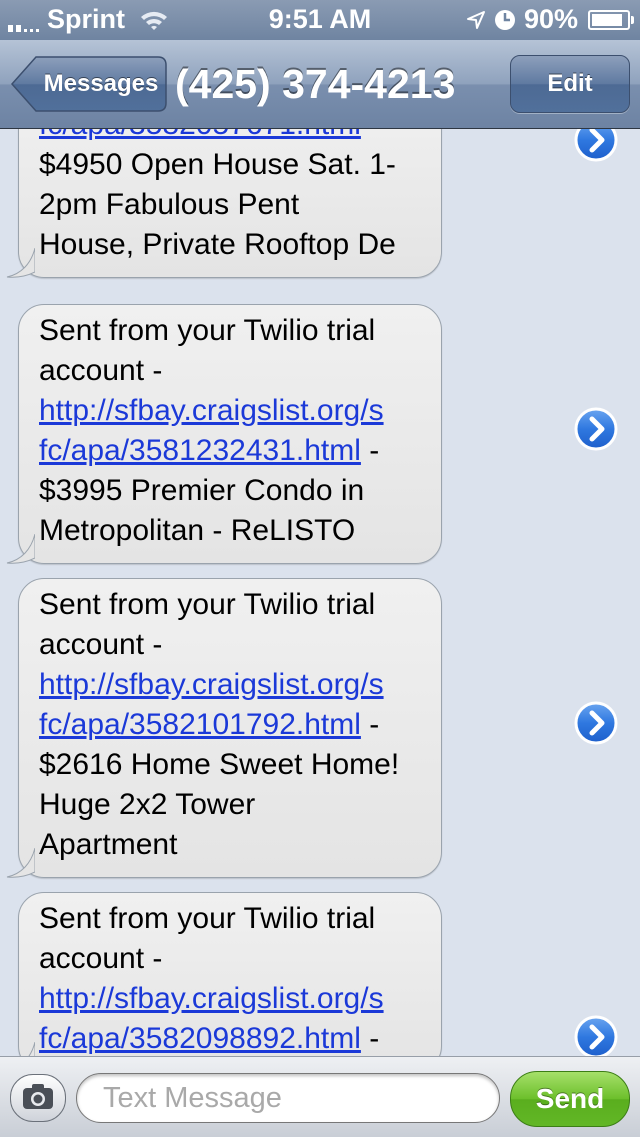 This screenshot has width=640, height=1137. I want to click on message-text: Huge 2x2 Tower, so click(147, 804).